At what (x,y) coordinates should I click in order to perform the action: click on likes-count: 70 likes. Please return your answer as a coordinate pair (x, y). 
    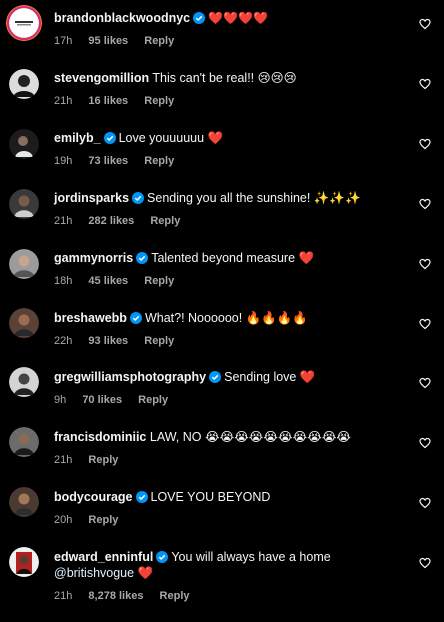
    Looking at the image, I should click on (102, 400).